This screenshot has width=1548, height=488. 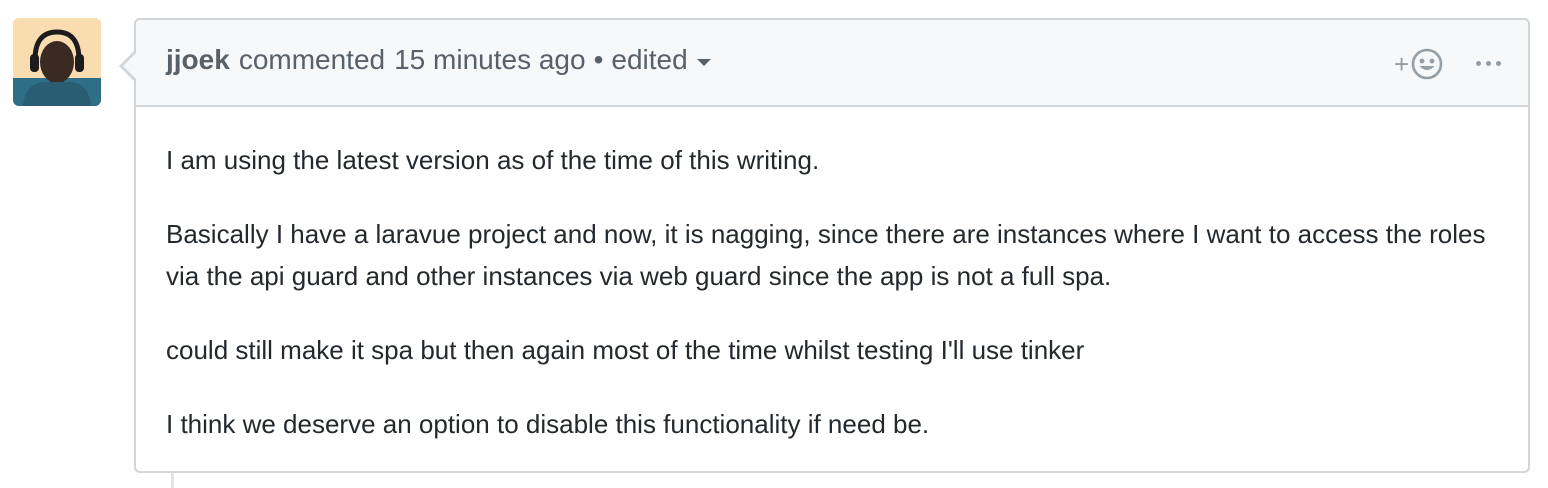 I want to click on avatar, so click(x=57, y=62).